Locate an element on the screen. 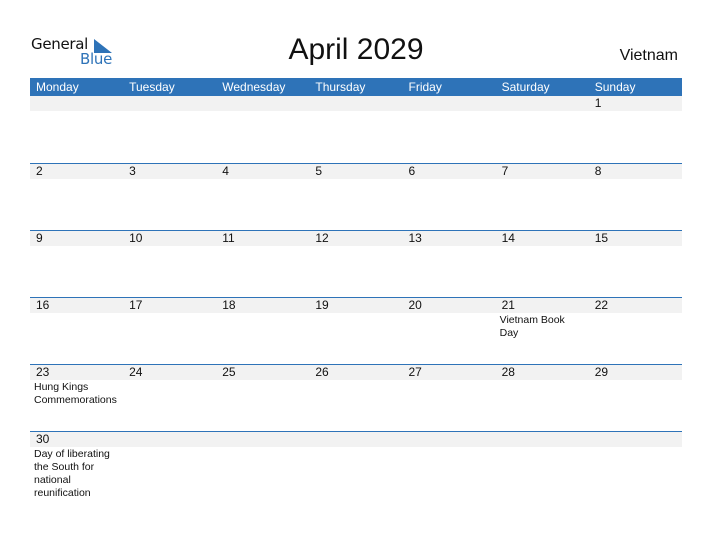 This screenshot has width=712, height=550. weekday-sunday: Sunday is located at coordinates (615, 87).